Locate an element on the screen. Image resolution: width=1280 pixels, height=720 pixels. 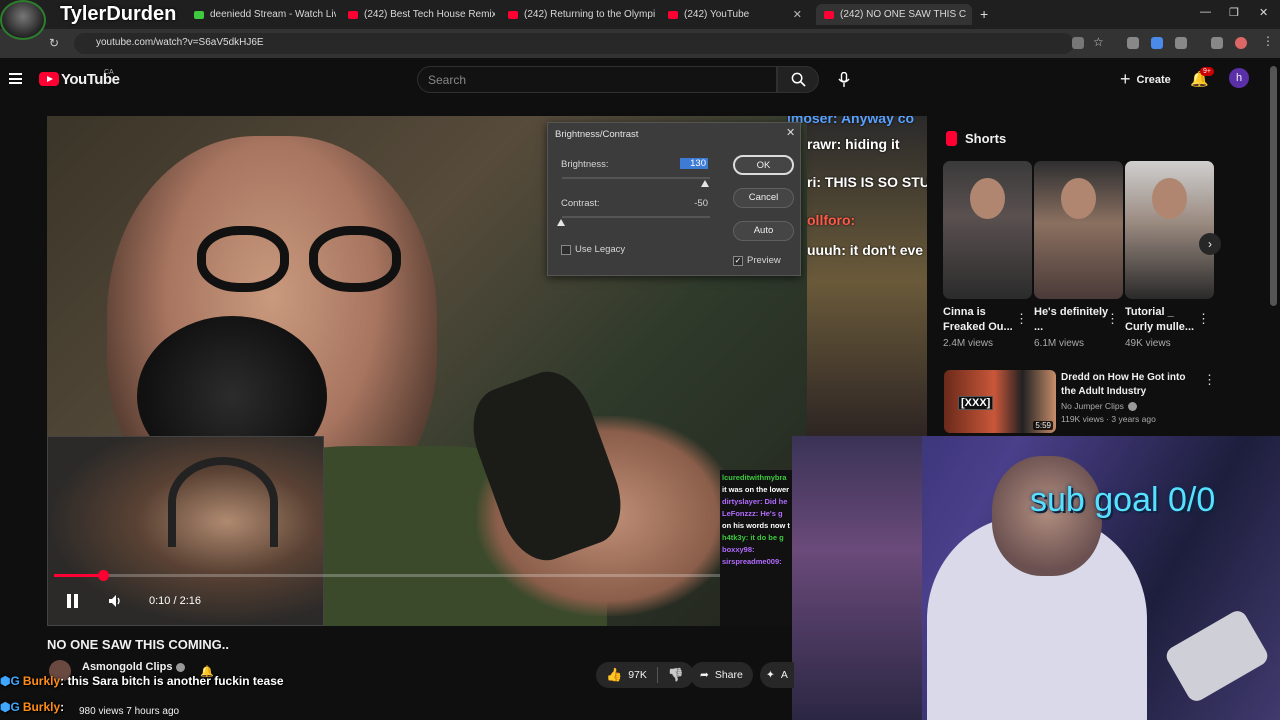
browser-tab: (242) Returning to the Olympia ✕ is located at coordinates (577, 14).